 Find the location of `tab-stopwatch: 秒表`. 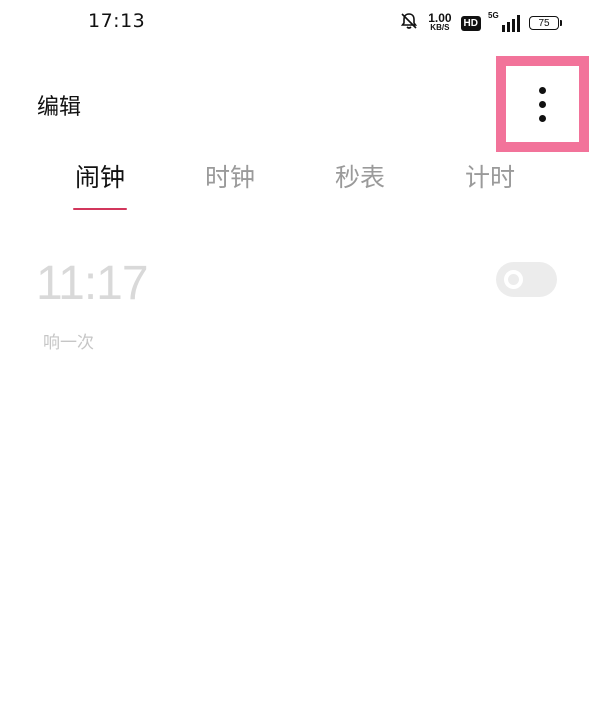

tab-stopwatch: 秒表 is located at coordinates (360, 189).